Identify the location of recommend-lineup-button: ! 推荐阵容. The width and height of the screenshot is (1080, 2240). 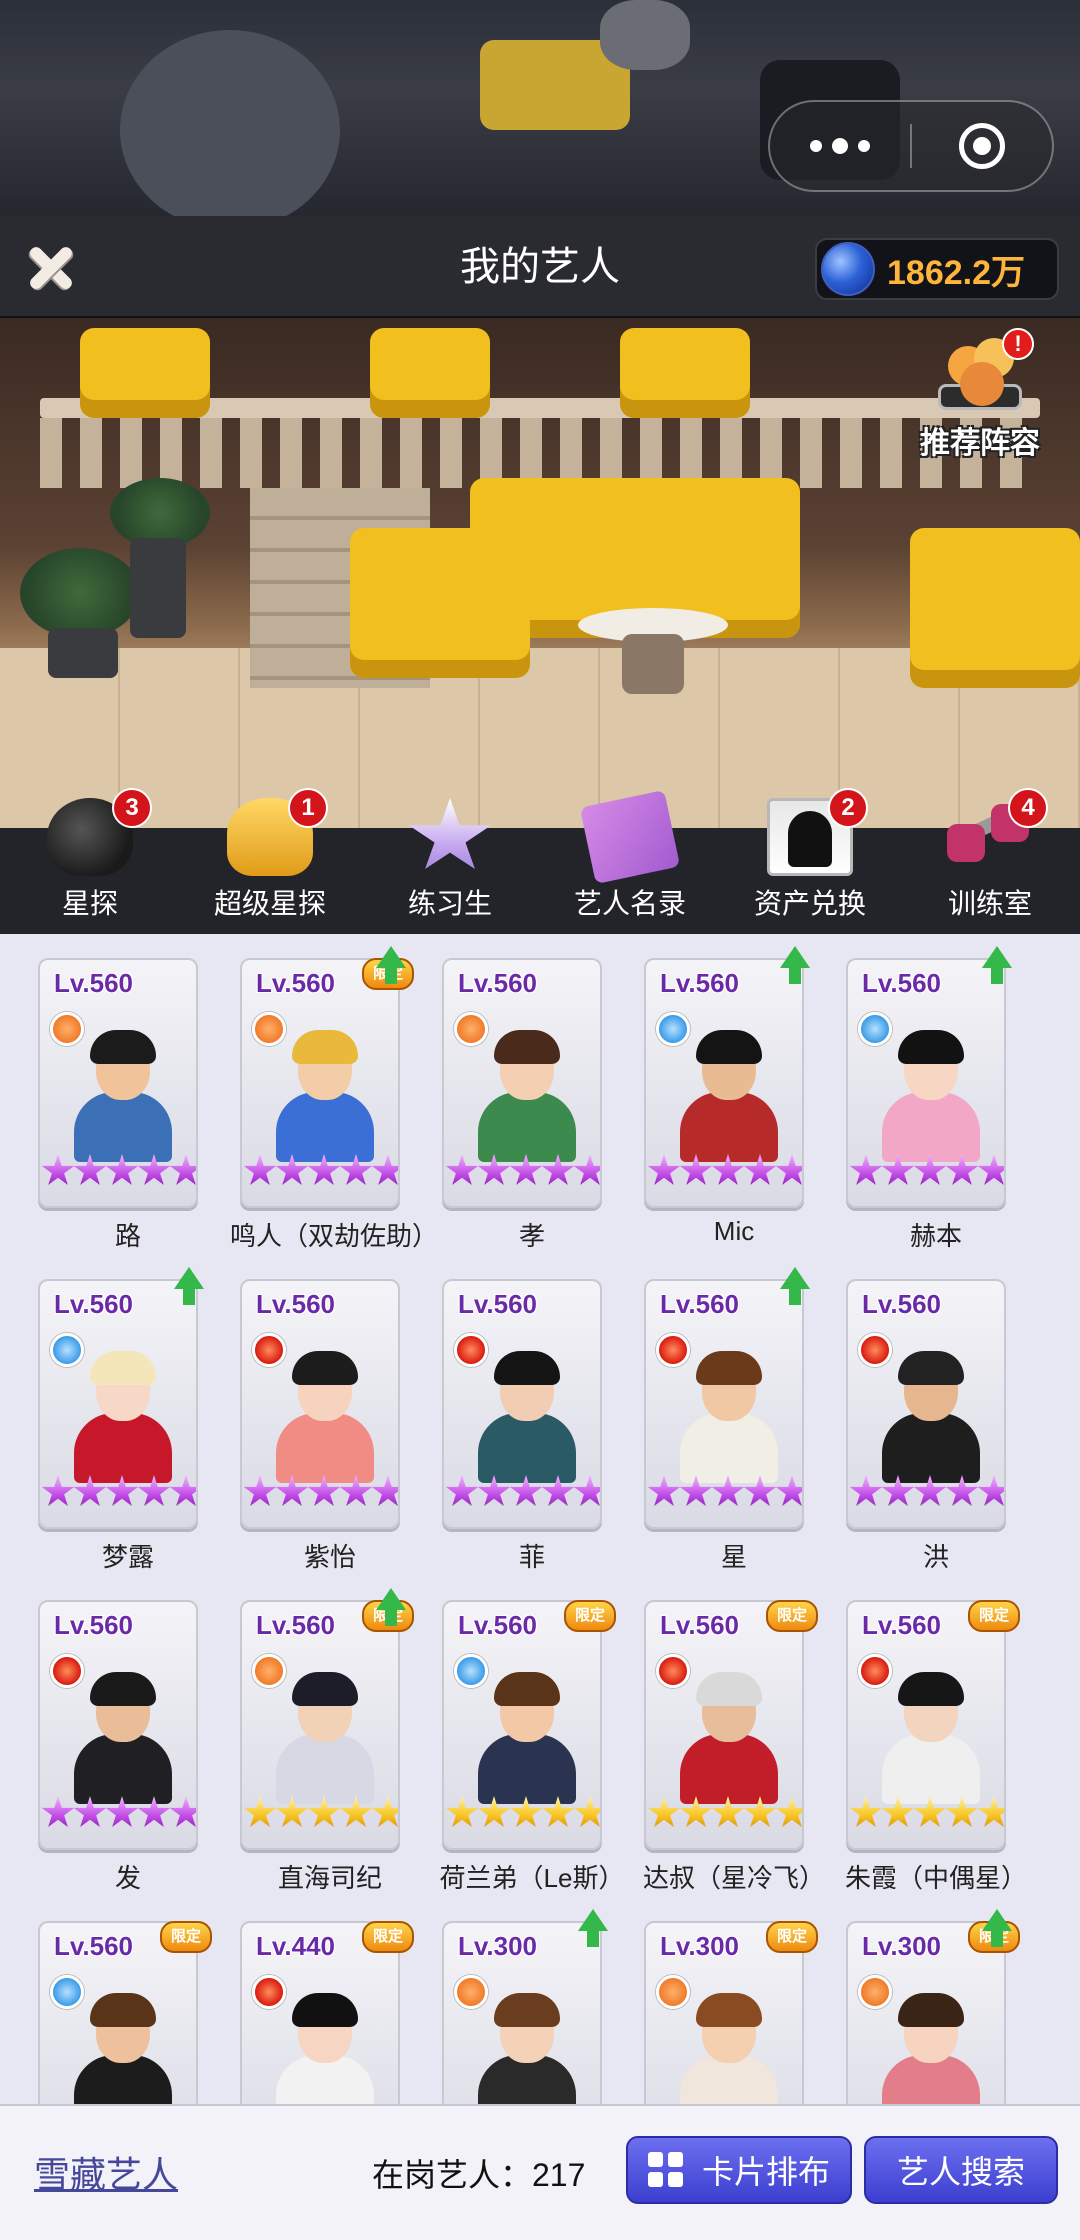
(980, 395).